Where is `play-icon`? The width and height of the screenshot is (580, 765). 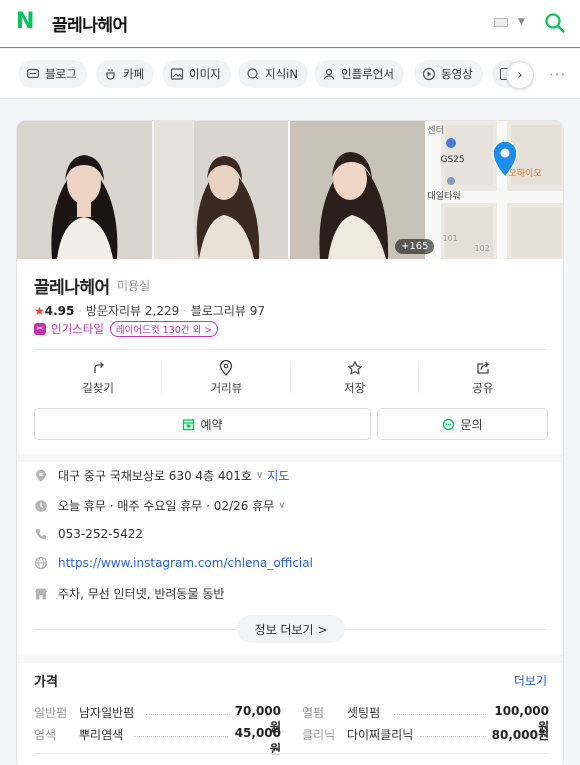
play-icon is located at coordinates (429, 74).